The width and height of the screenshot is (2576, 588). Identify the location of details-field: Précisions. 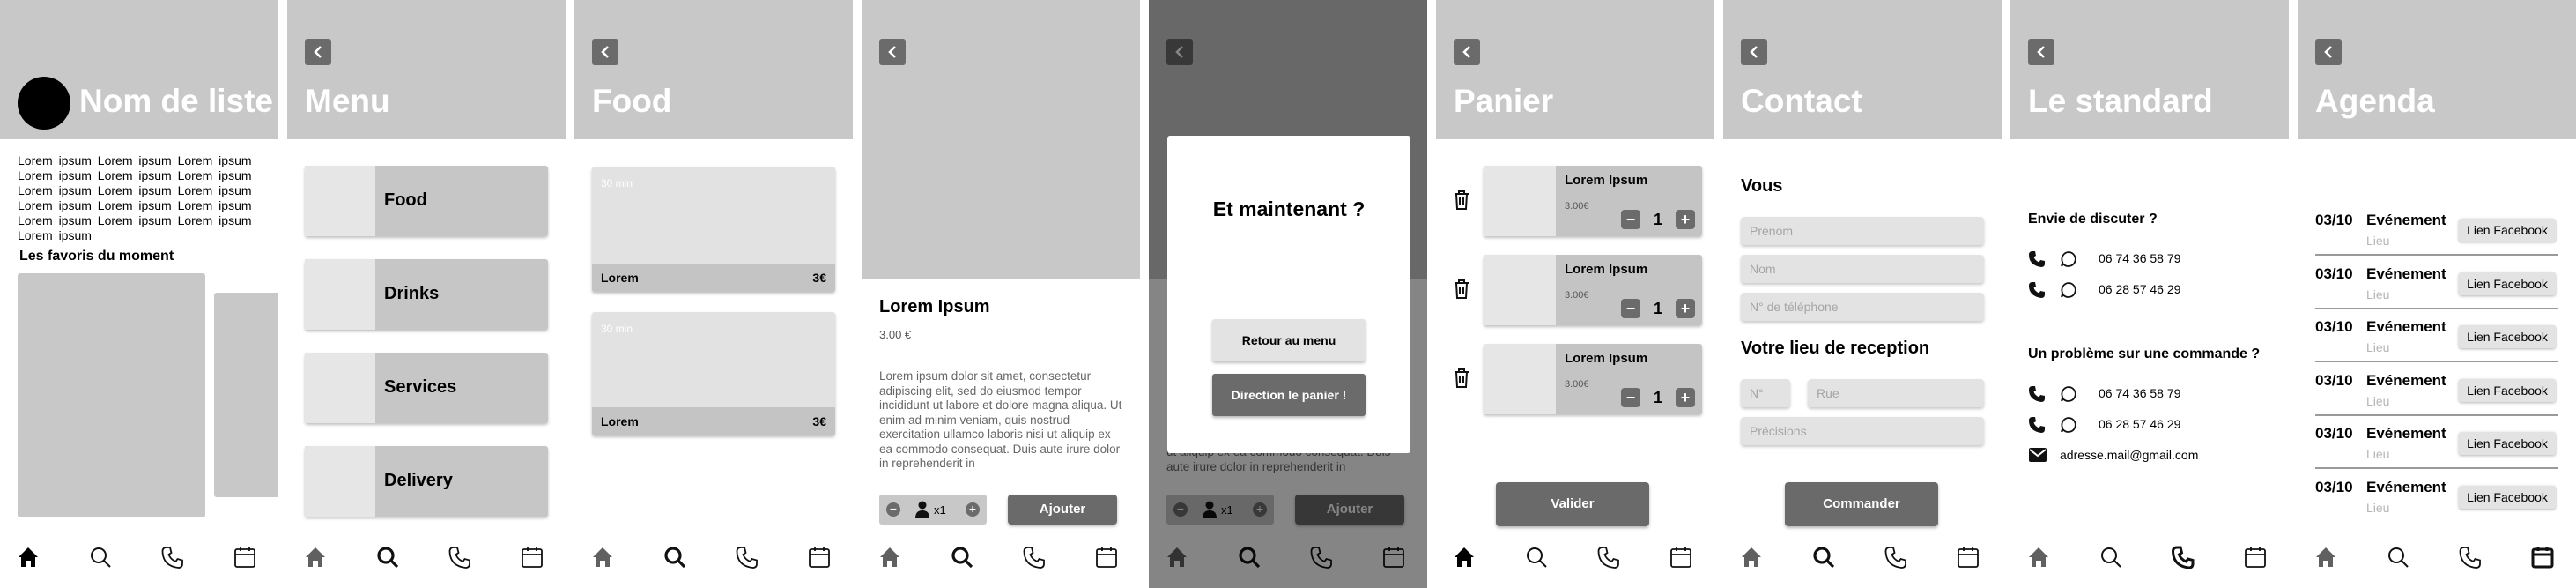
(1863, 431).